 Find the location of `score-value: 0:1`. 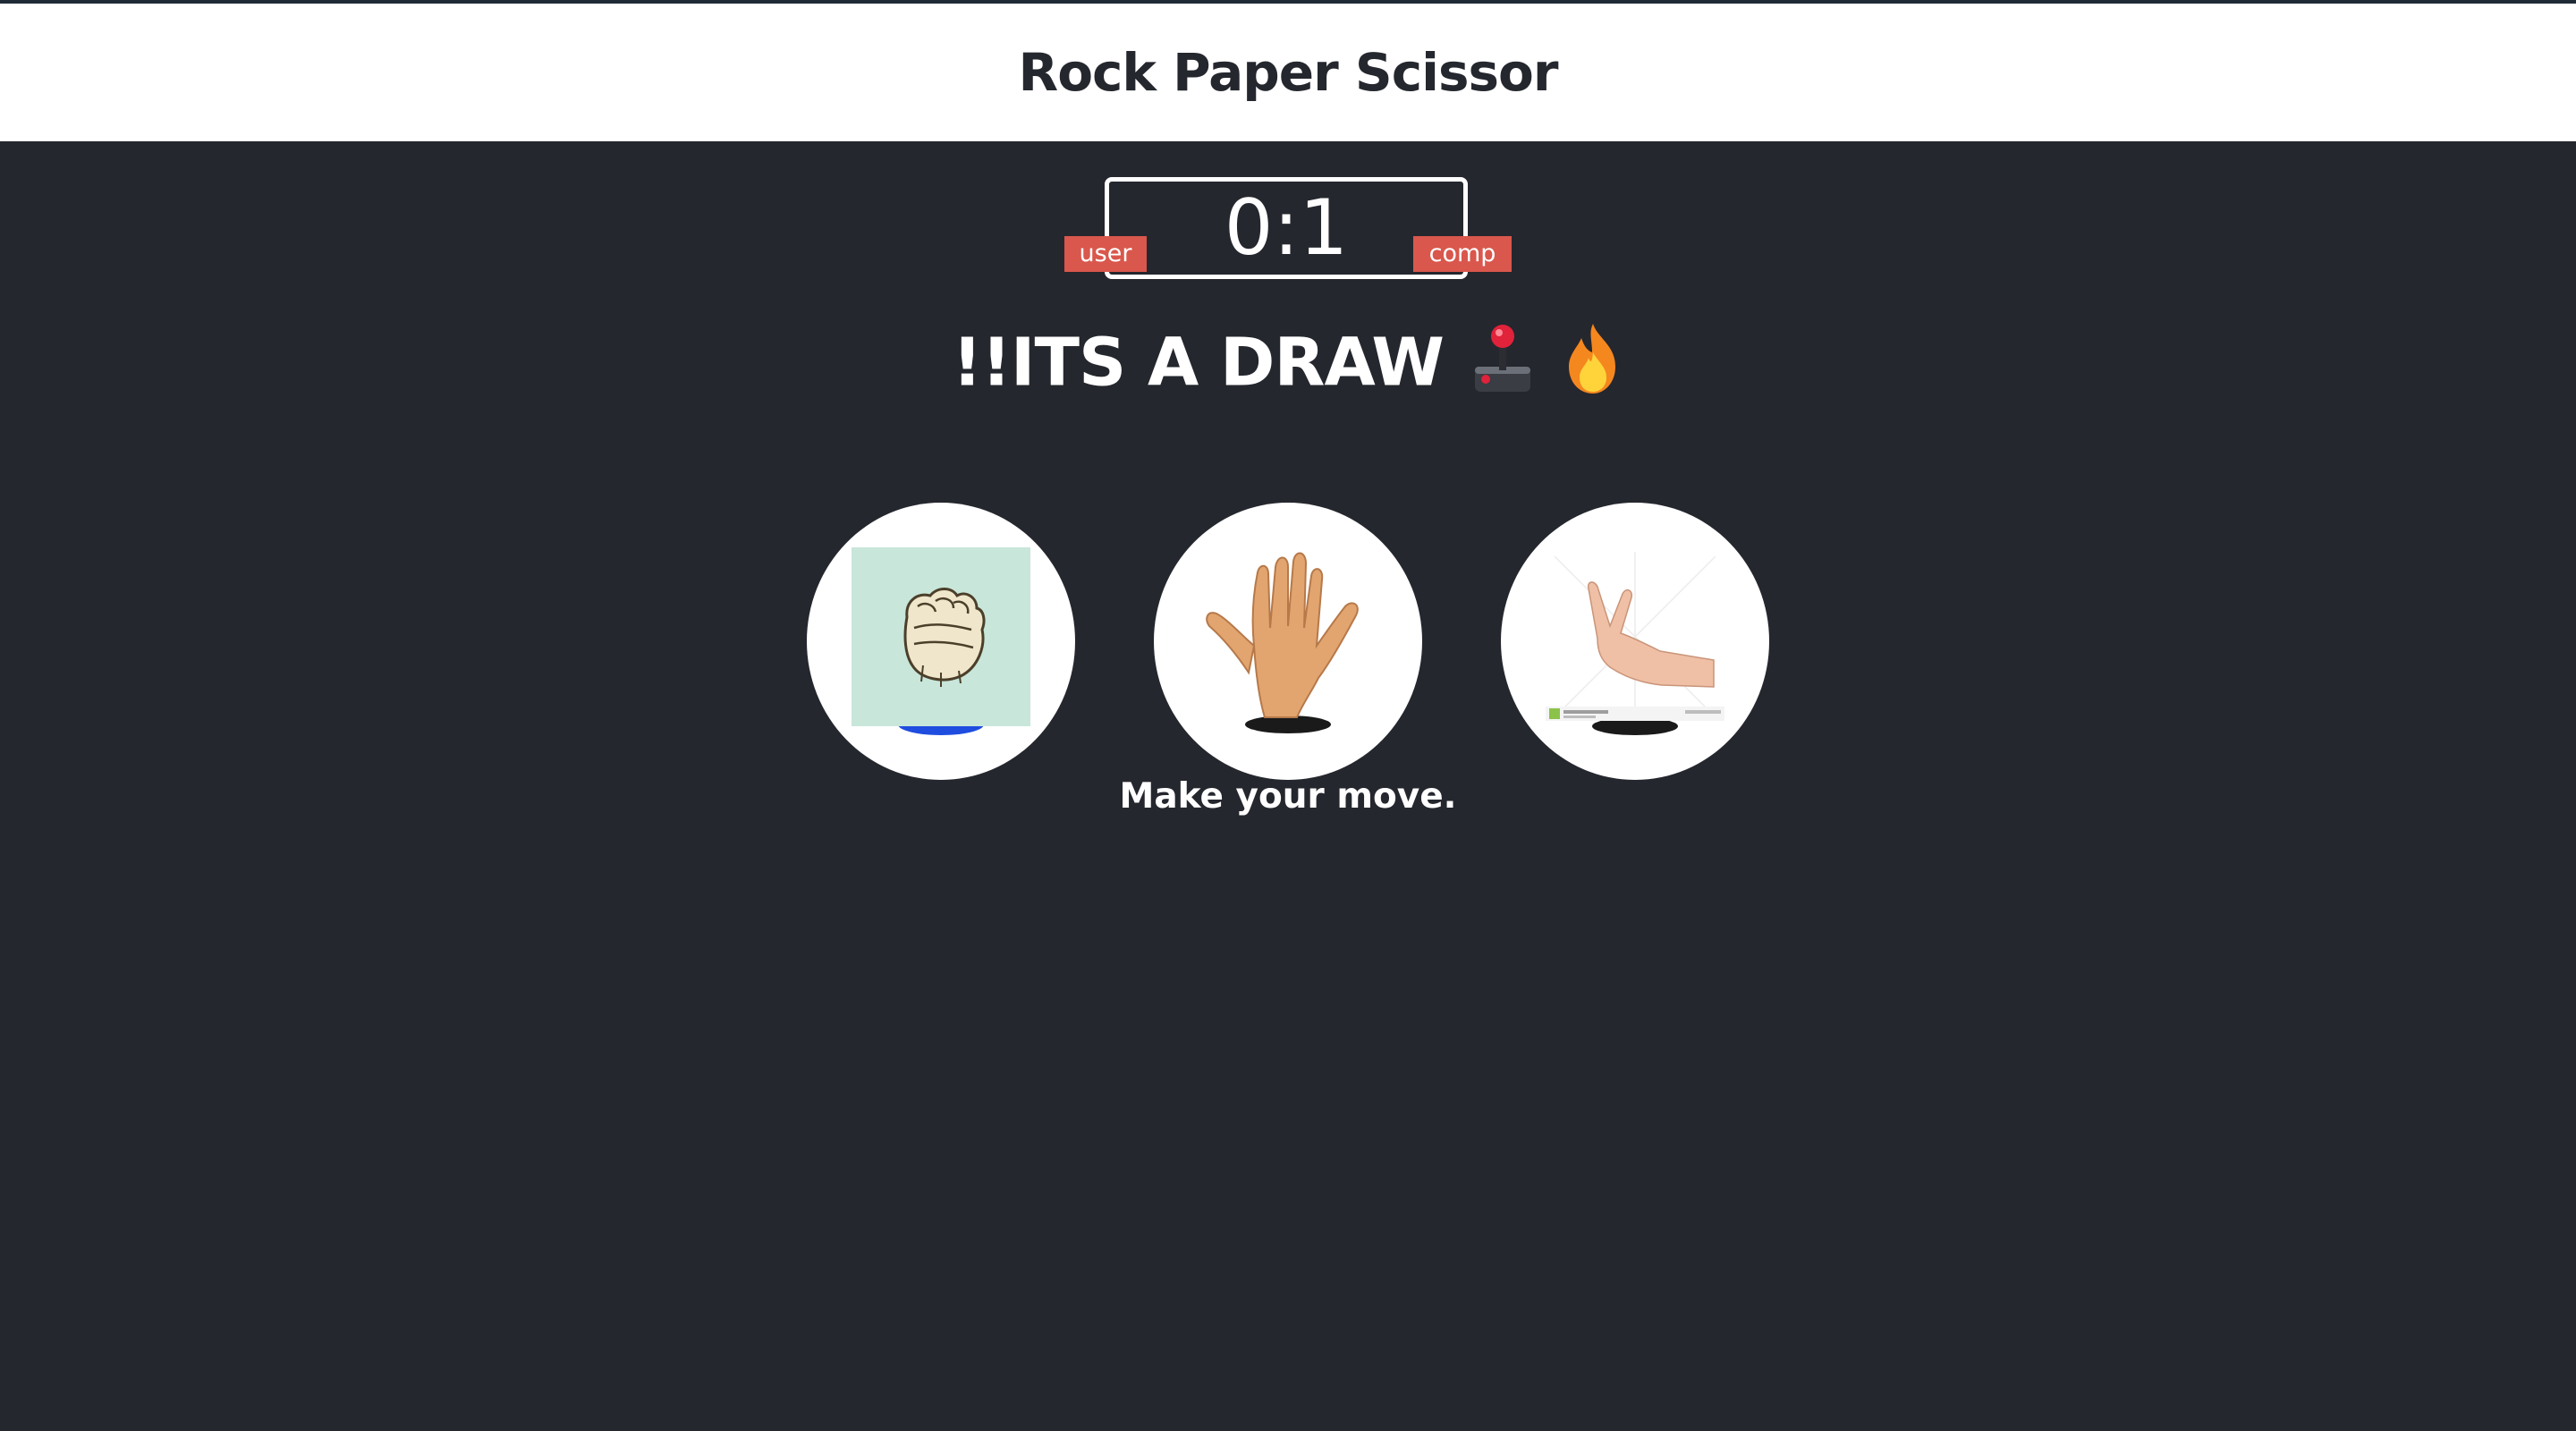

score-value: 0:1 is located at coordinates (1286, 228).